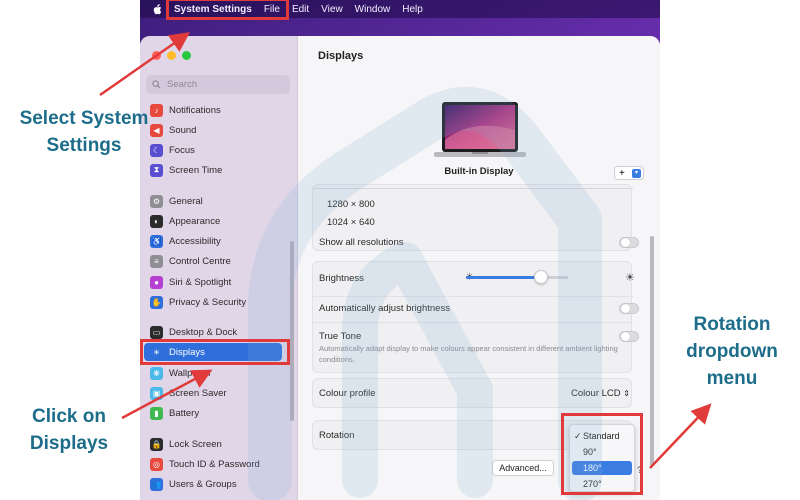 The image size is (800, 500). What do you see at coordinates (622, 173) in the screenshot?
I see `add-display-label: +` at bounding box center [622, 173].